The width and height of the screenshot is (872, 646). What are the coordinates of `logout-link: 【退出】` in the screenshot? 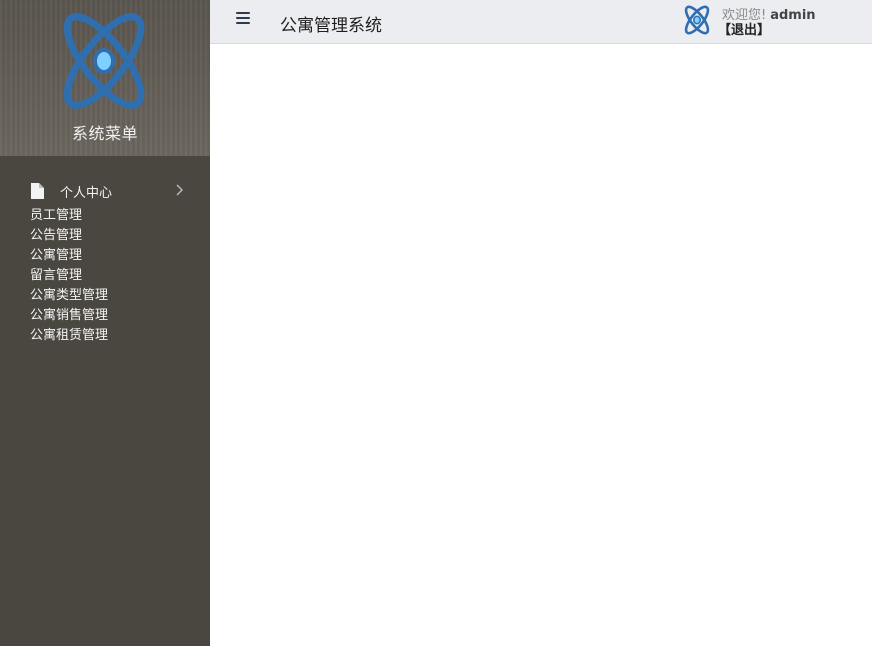 It's located at (744, 28).